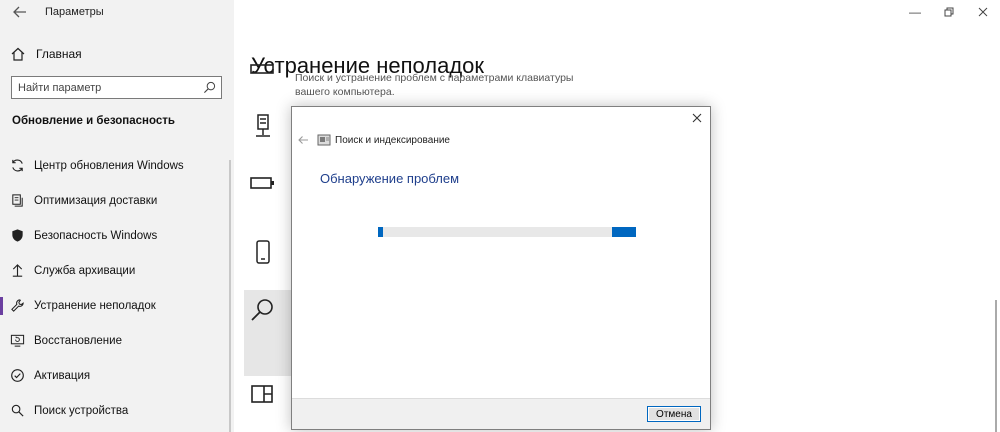 The image size is (1000, 432). I want to click on dialog-title: Поиск и индексирование, so click(392, 140).